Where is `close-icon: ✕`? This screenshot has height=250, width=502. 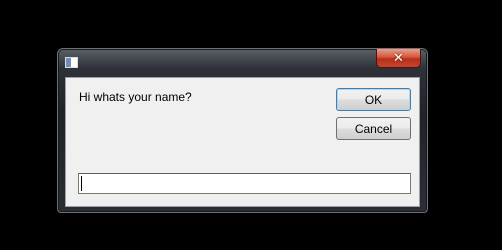
close-icon: ✕ is located at coordinates (398, 58).